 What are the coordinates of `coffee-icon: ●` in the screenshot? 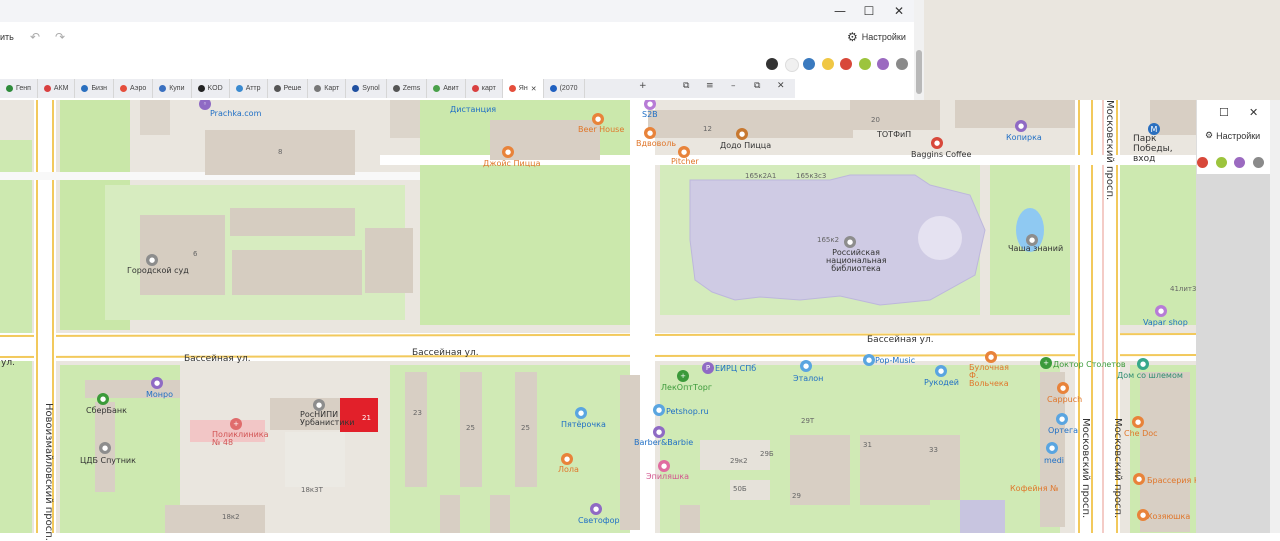 It's located at (937, 143).